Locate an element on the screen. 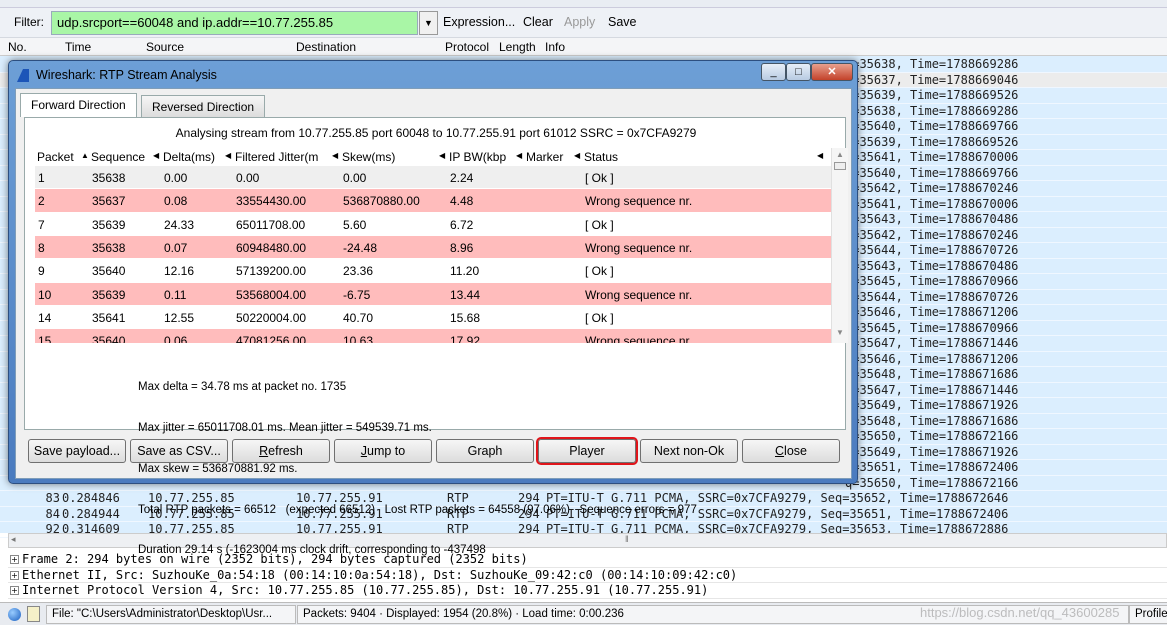 The height and width of the screenshot is (625, 1167). cell-packet: 8 is located at coordinates (41, 247).